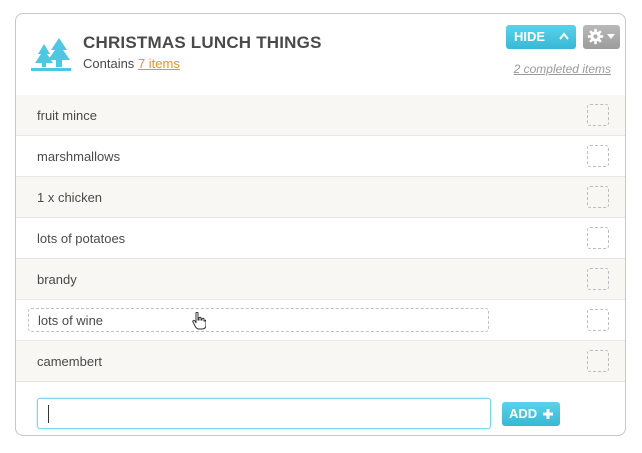 This screenshot has height=453, width=642. I want to click on plus-icon, so click(548, 414).